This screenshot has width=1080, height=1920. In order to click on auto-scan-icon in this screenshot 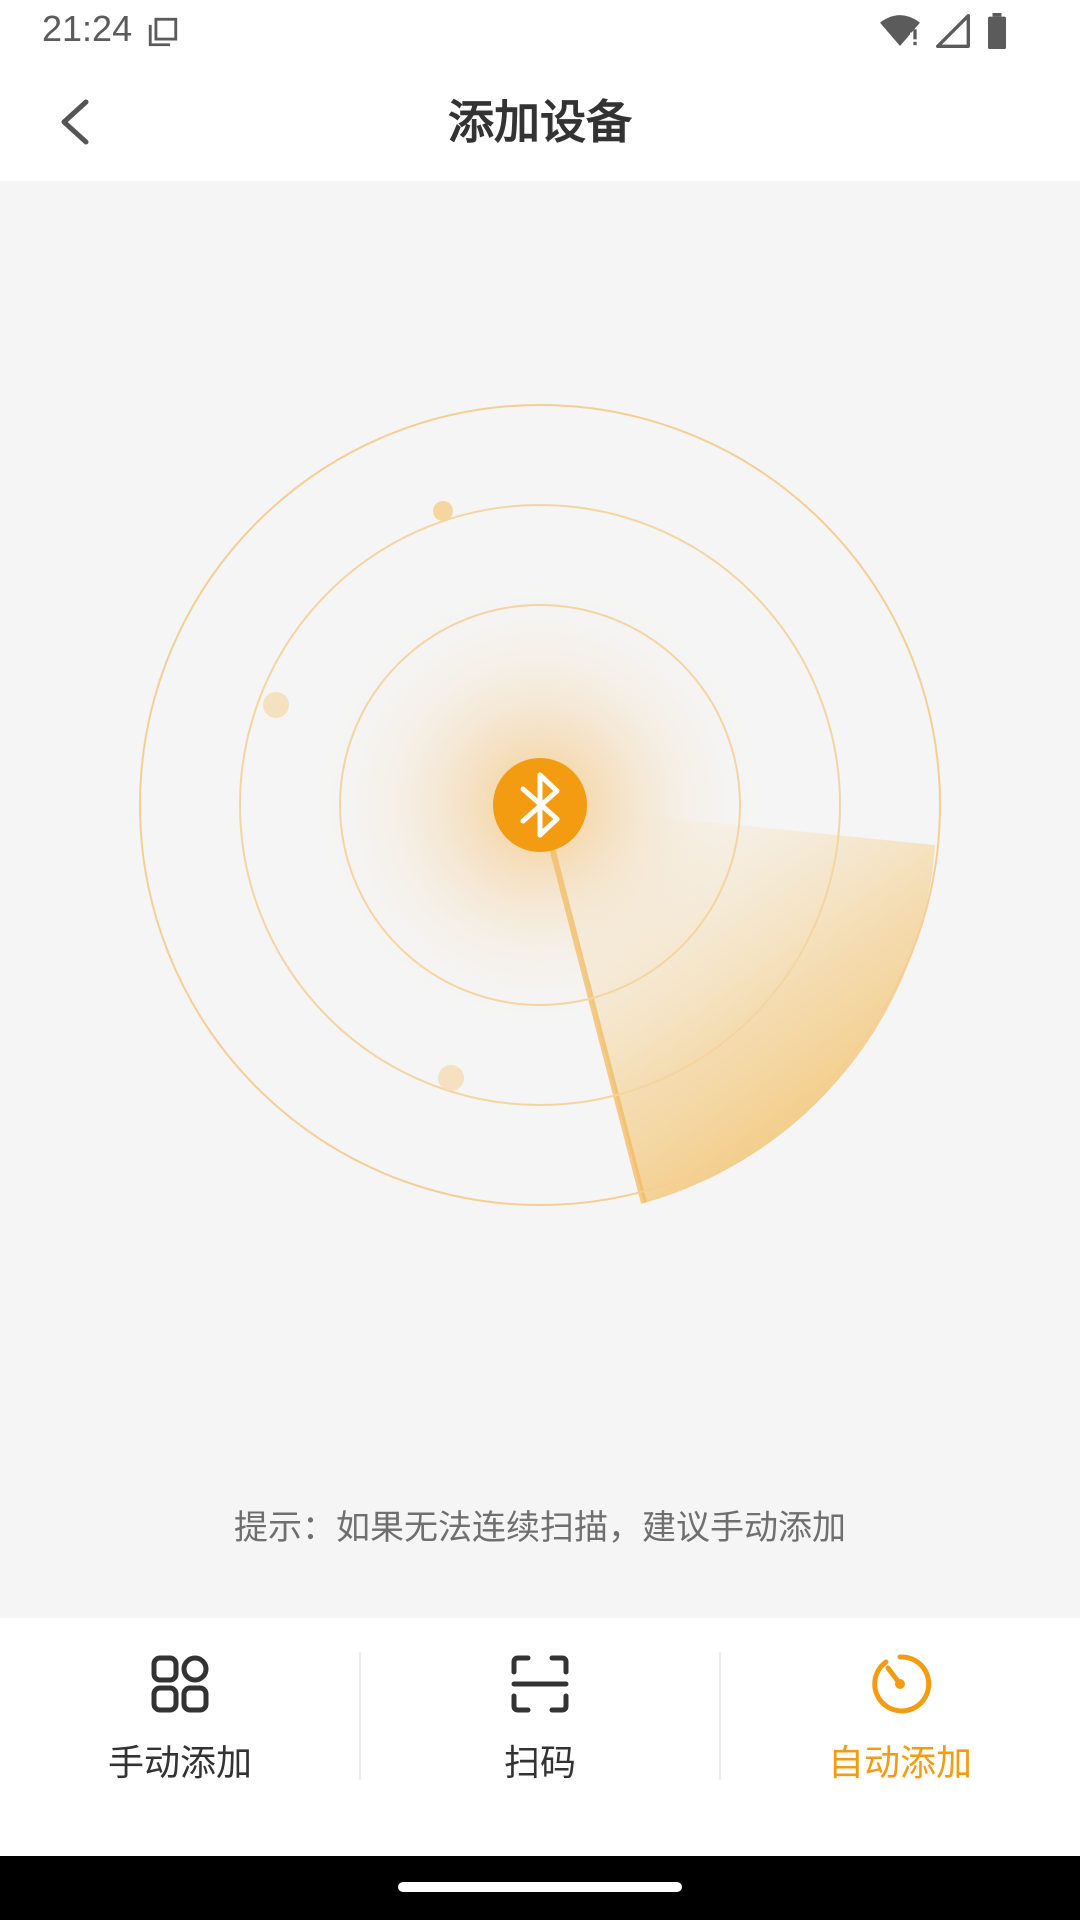, I will do `click(902, 1684)`.